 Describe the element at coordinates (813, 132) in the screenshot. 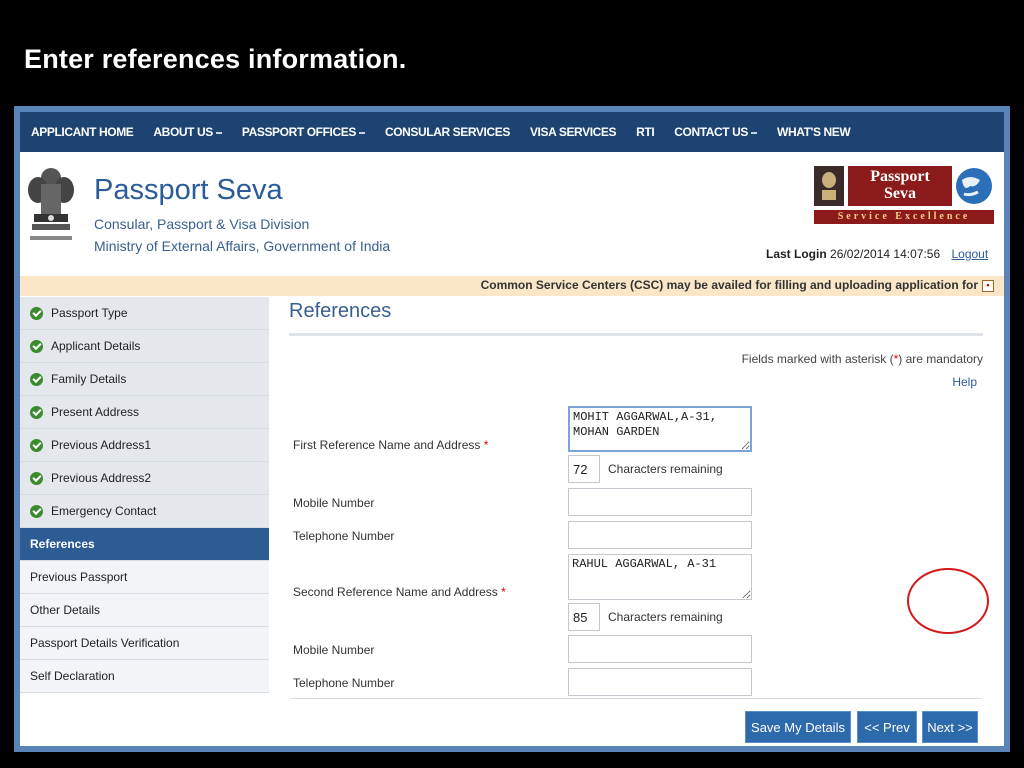

I see `nav-whats-new: WHAT'S NEW` at that location.